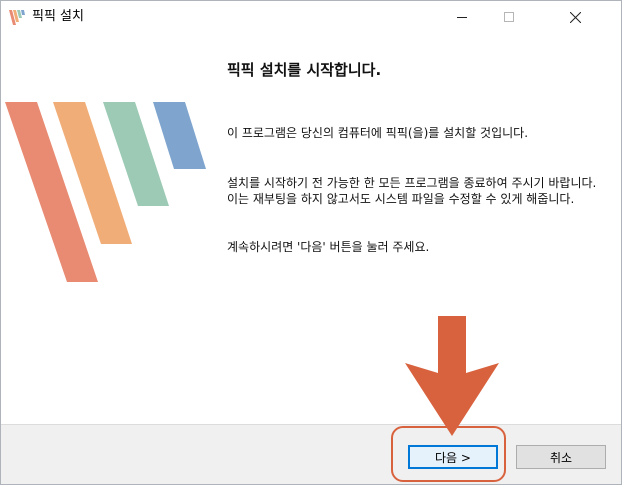  Describe the element at coordinates (304, 70) in the screenshot. I see `welcome-heading: 픽픽 설치를 시작합니다.` at that location.